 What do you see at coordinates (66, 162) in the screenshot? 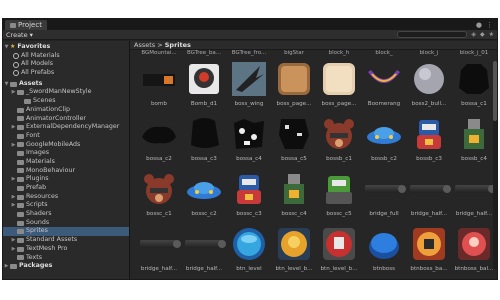
I see `folder-item: Materials` at bounding box center [66, 162].